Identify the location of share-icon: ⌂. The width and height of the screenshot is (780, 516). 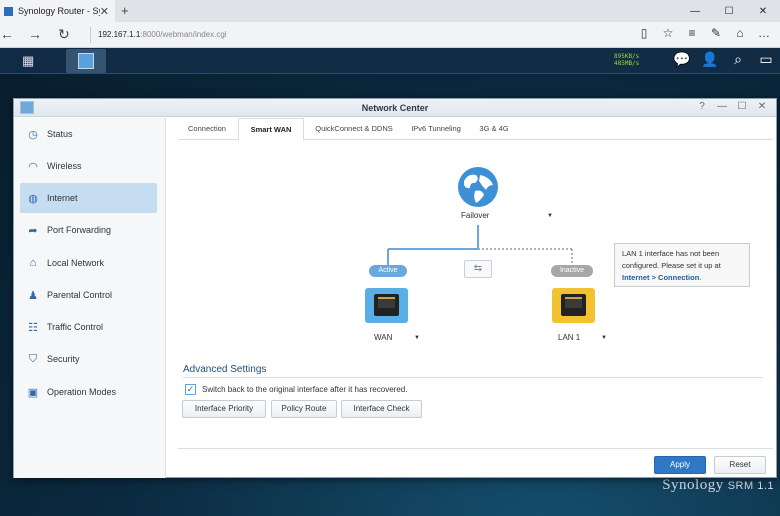
(740, 33).